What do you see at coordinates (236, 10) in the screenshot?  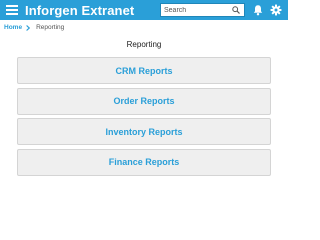 I see `search-icon` at bounding box center [236, 10].